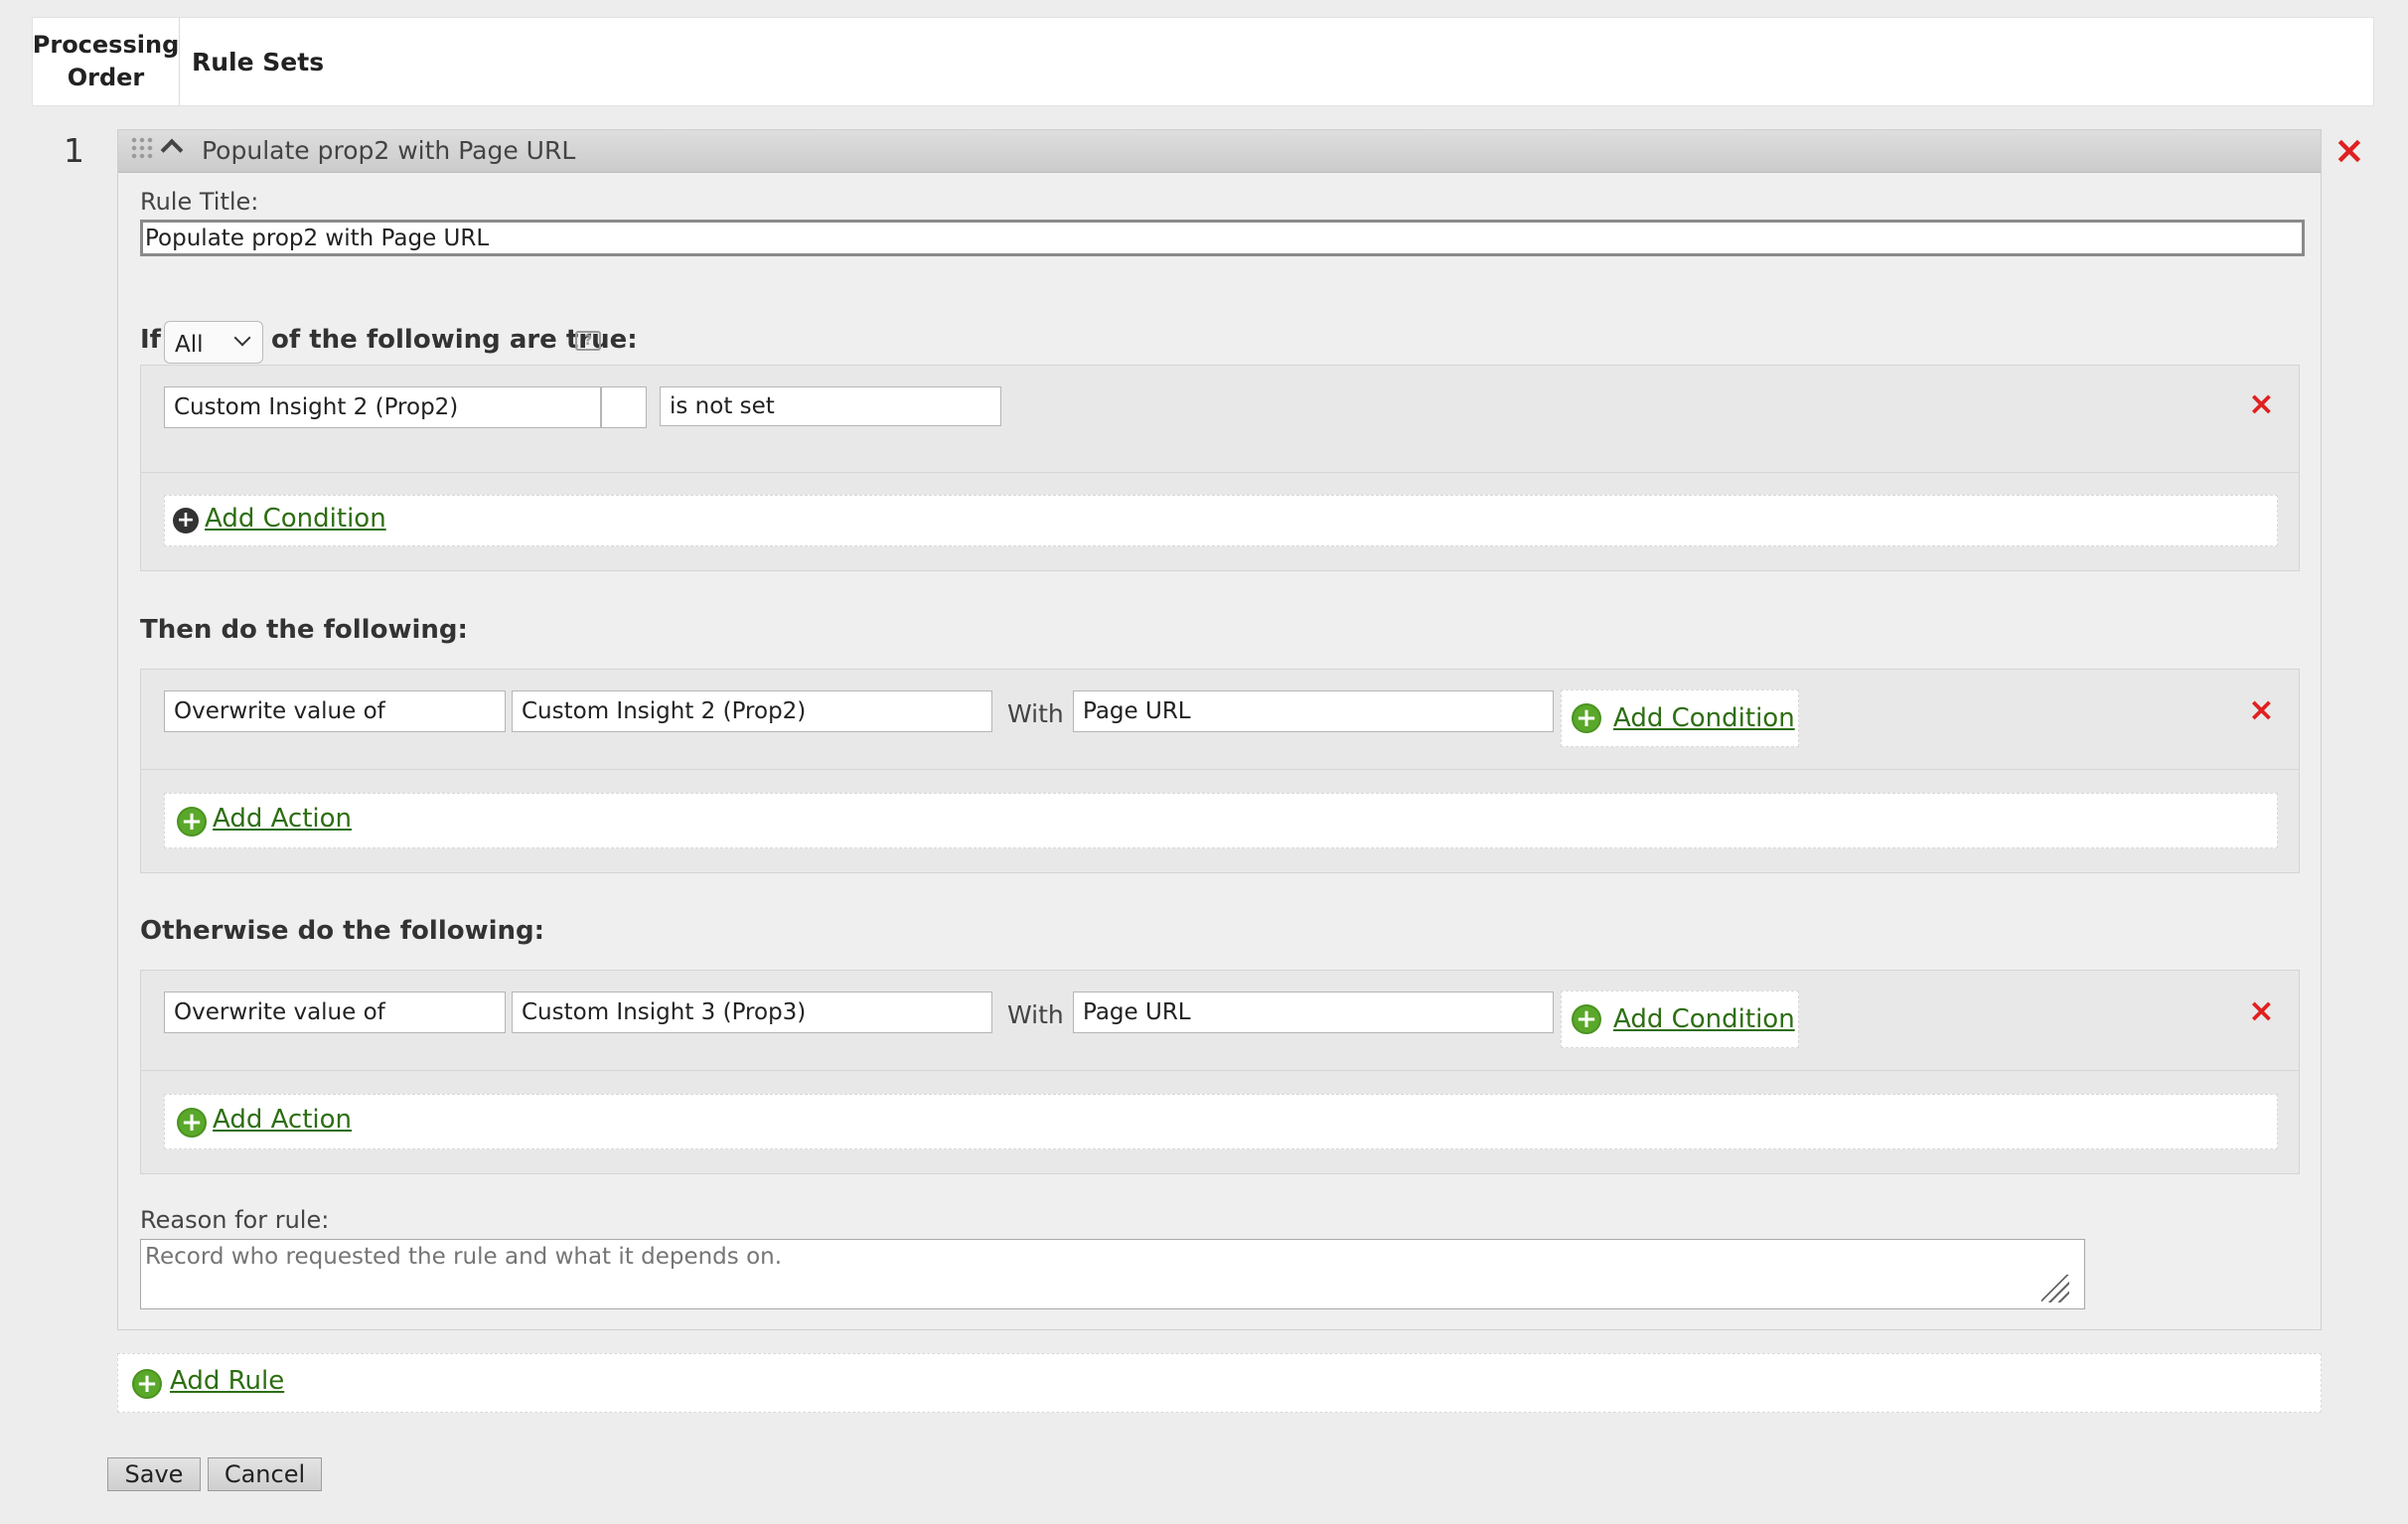 The height and width of the screenshot is (1524, 2408). What do you see at coordinates (283, 1120) in the screenshot?
I see `otherwise-add-action-link: Add Action` at bounding box center [283, 1120].